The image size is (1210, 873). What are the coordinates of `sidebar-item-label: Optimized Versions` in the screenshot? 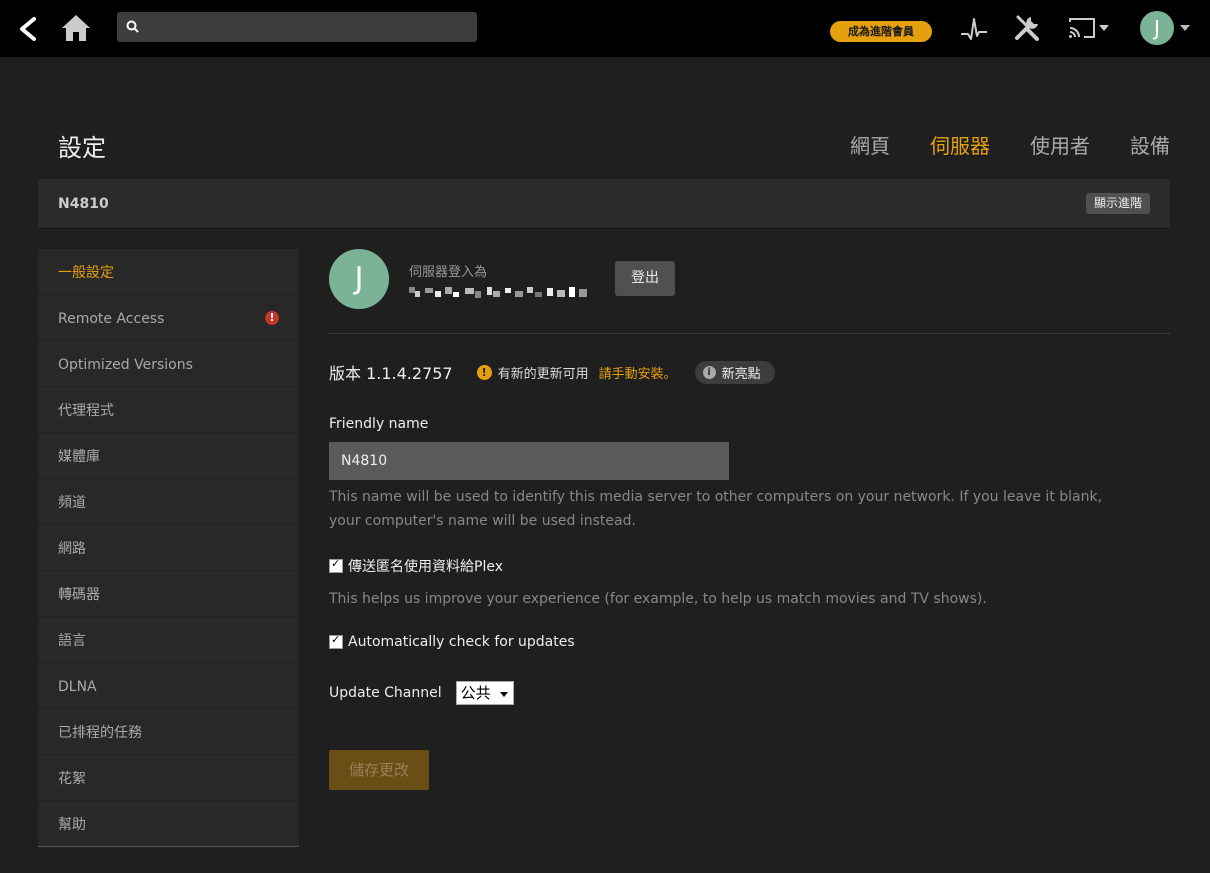 It's located at (125, 365).